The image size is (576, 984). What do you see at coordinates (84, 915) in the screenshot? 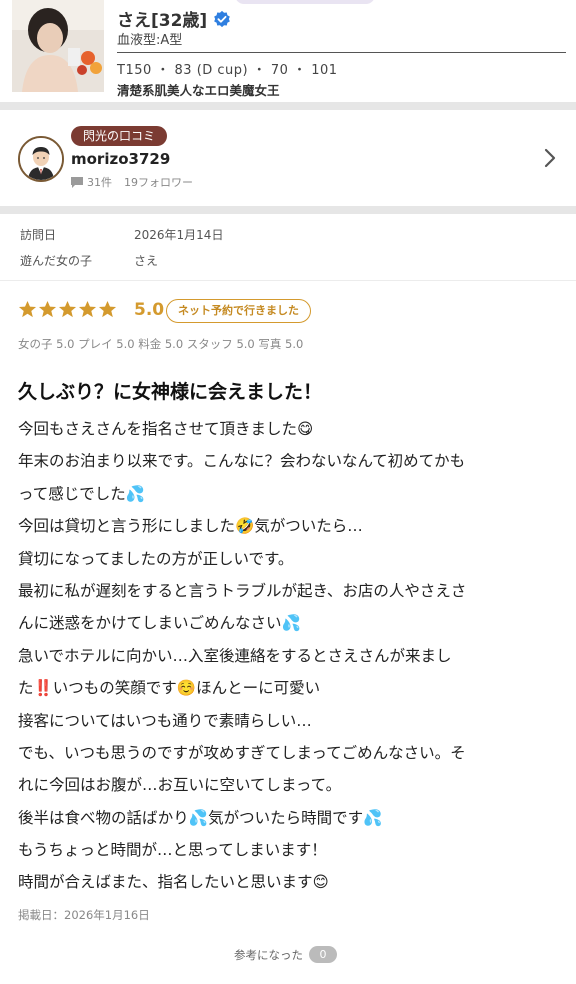
I see `posted-date: 掲載日：2026年1月16日` at bounding box center [84, 915].